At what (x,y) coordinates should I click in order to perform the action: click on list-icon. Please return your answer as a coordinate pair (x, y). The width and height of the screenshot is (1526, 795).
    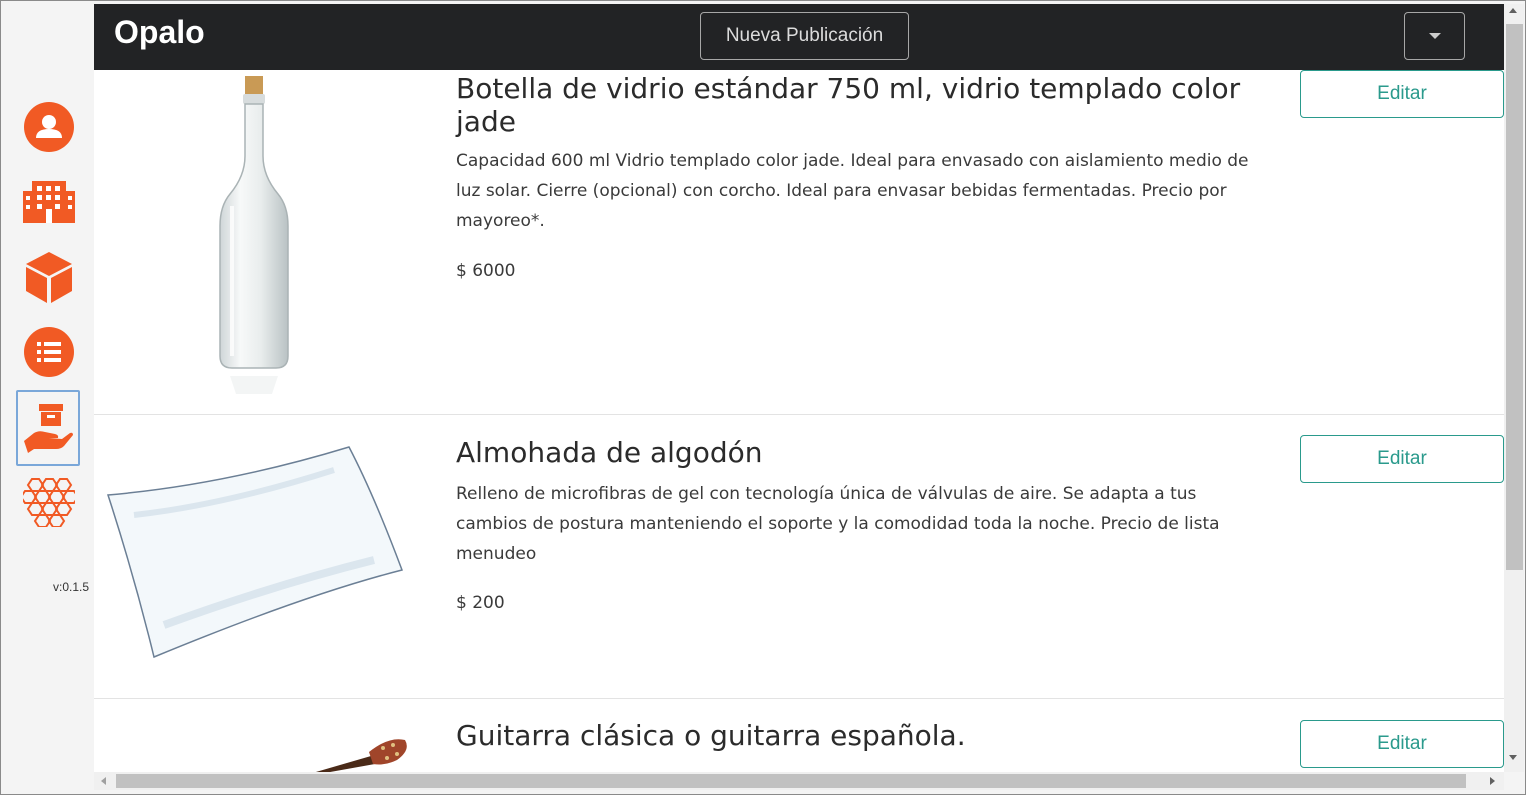
    Looking at the image, I should click on (49, 352).